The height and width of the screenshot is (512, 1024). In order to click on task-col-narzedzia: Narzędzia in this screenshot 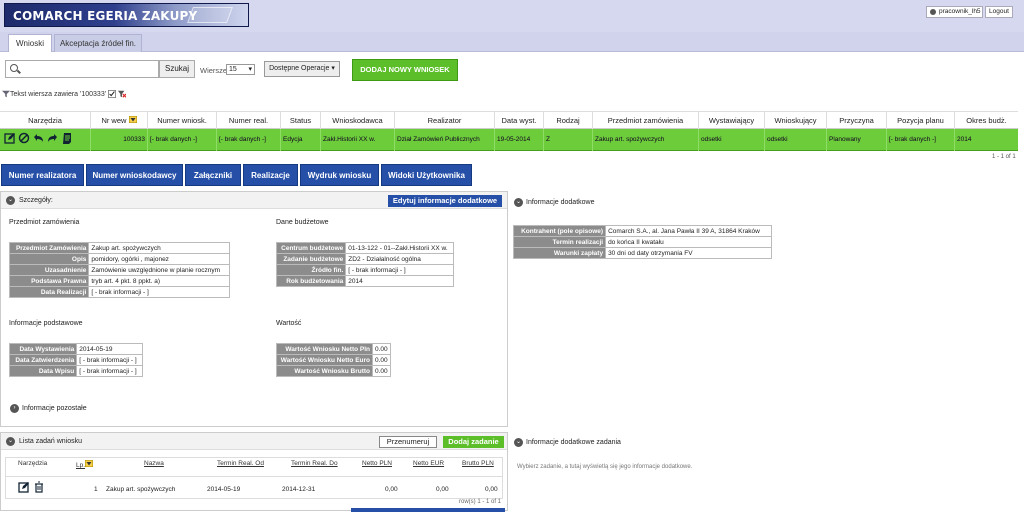, I will do `click(32, 463)`.